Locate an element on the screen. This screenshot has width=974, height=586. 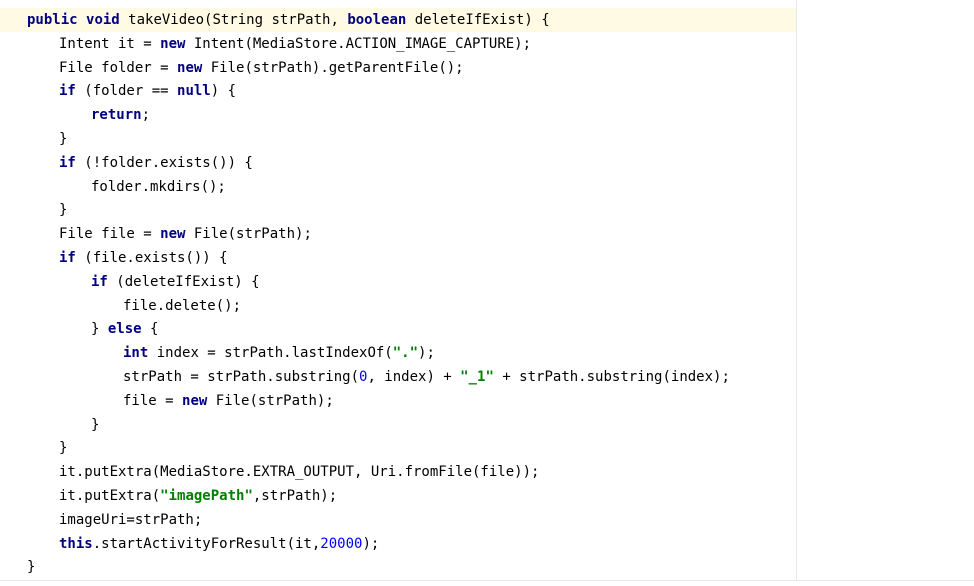
keyword-token: public is located at coordinates (52, 20).